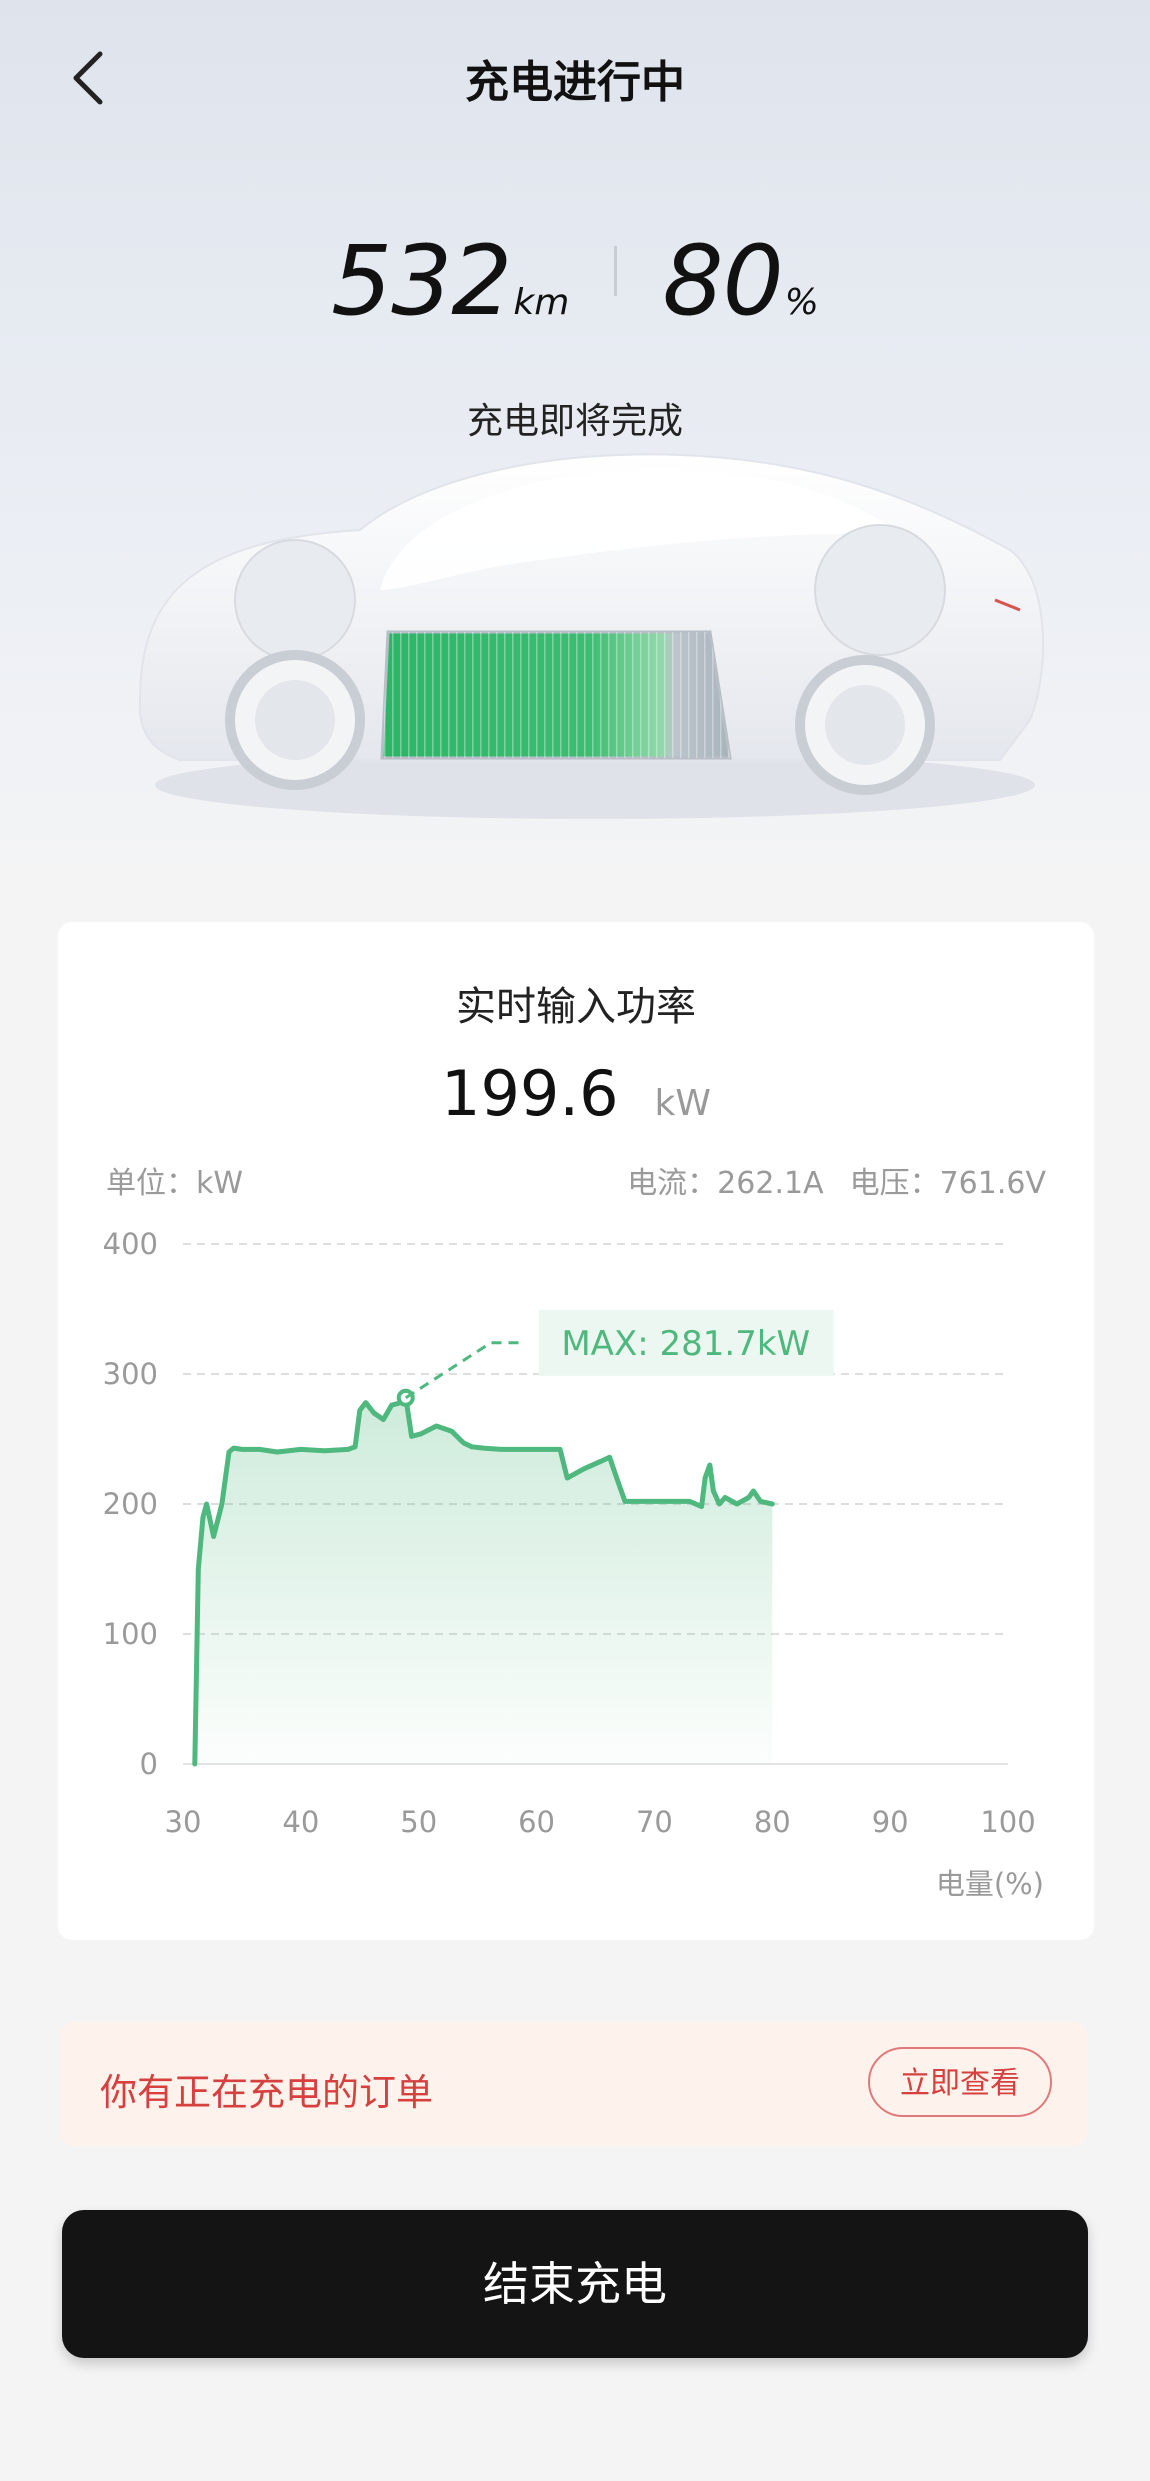 This screenshot has height=2481, width=1150. Describe the element at coordinates (685, 1344) in the screenshot. I see `max-annotation: MAX: 281.7kW` at that location.